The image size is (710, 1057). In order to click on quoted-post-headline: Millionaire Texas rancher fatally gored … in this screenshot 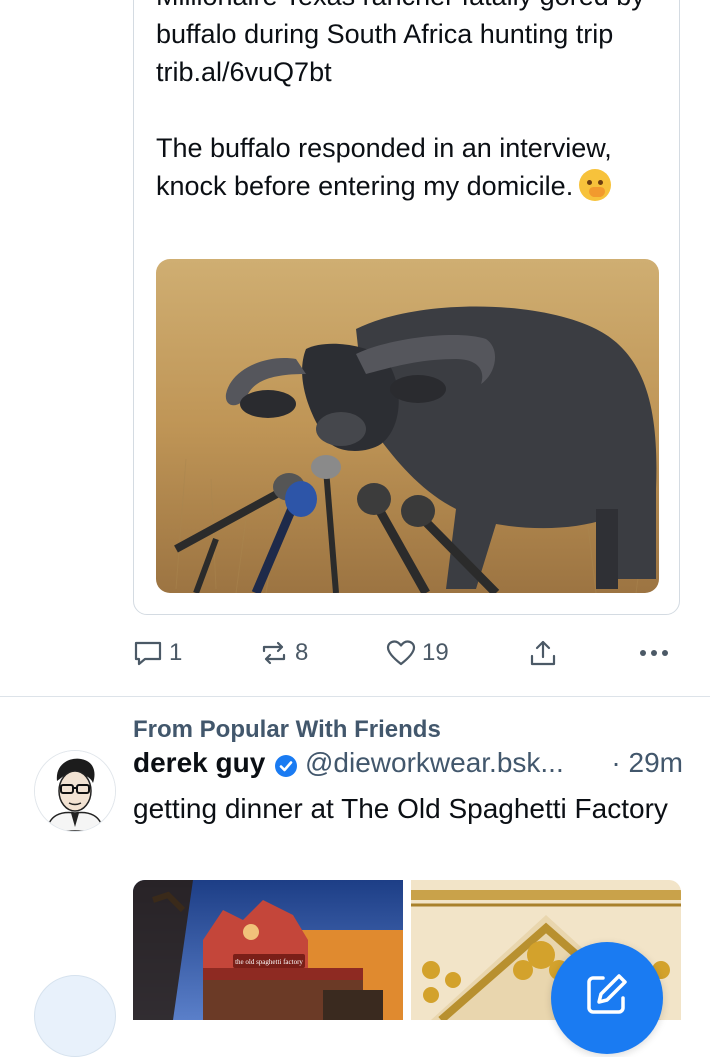, I will do `click(400, 43)`.